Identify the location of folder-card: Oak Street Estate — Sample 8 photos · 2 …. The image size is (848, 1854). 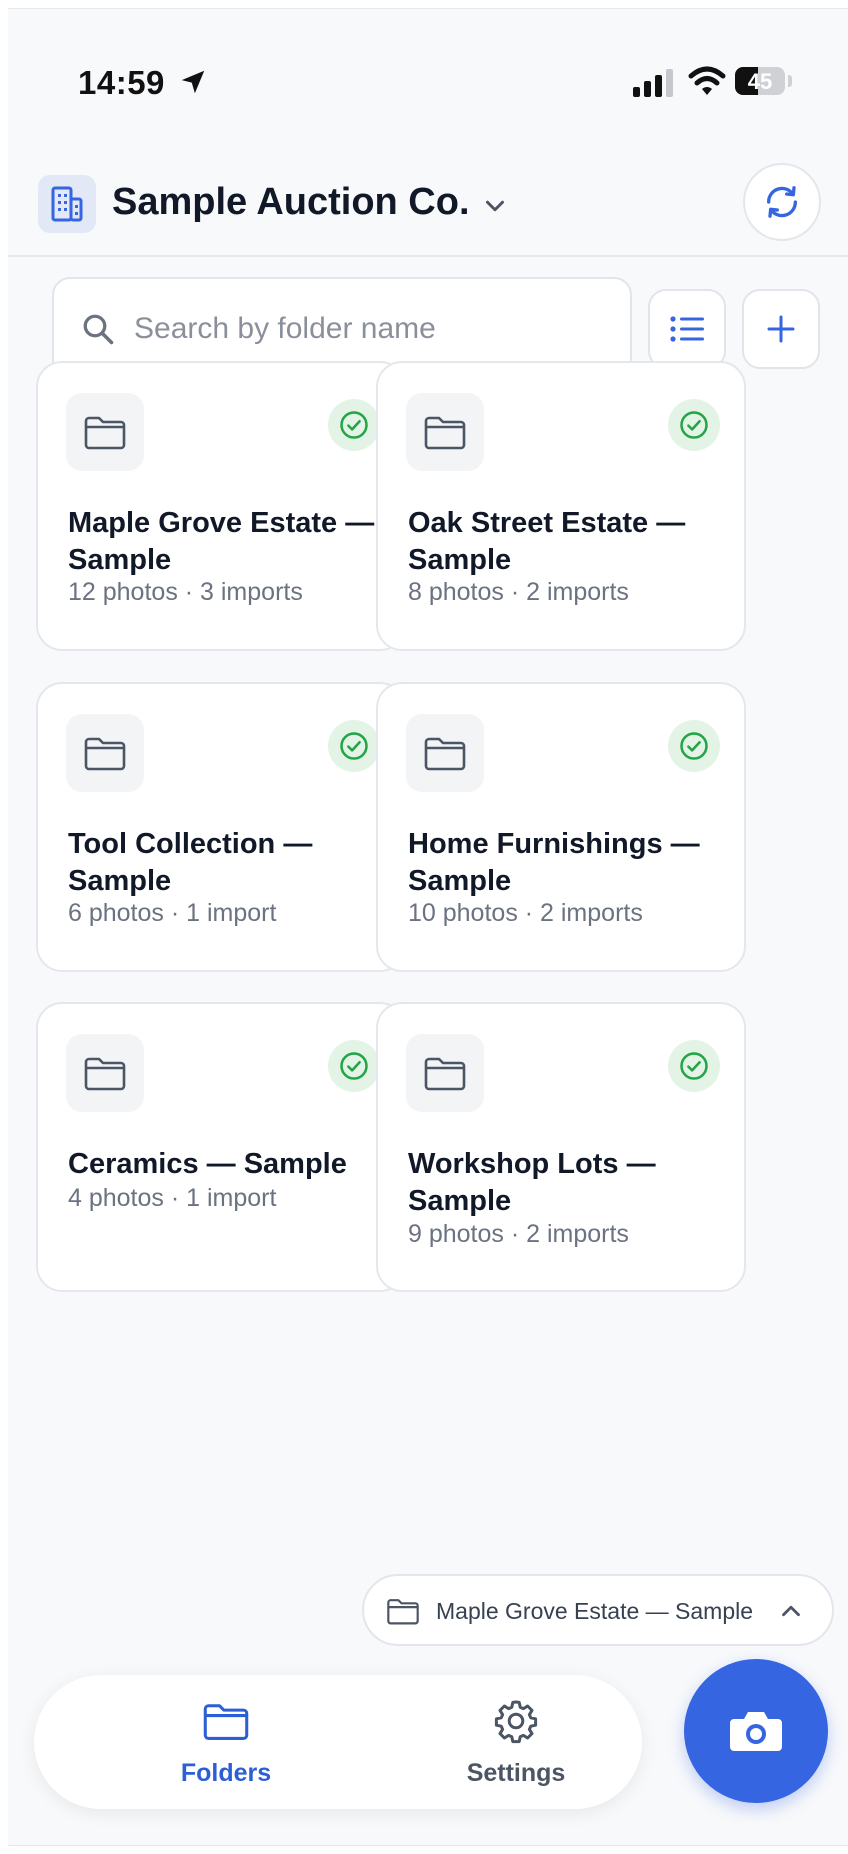
(561, 506).